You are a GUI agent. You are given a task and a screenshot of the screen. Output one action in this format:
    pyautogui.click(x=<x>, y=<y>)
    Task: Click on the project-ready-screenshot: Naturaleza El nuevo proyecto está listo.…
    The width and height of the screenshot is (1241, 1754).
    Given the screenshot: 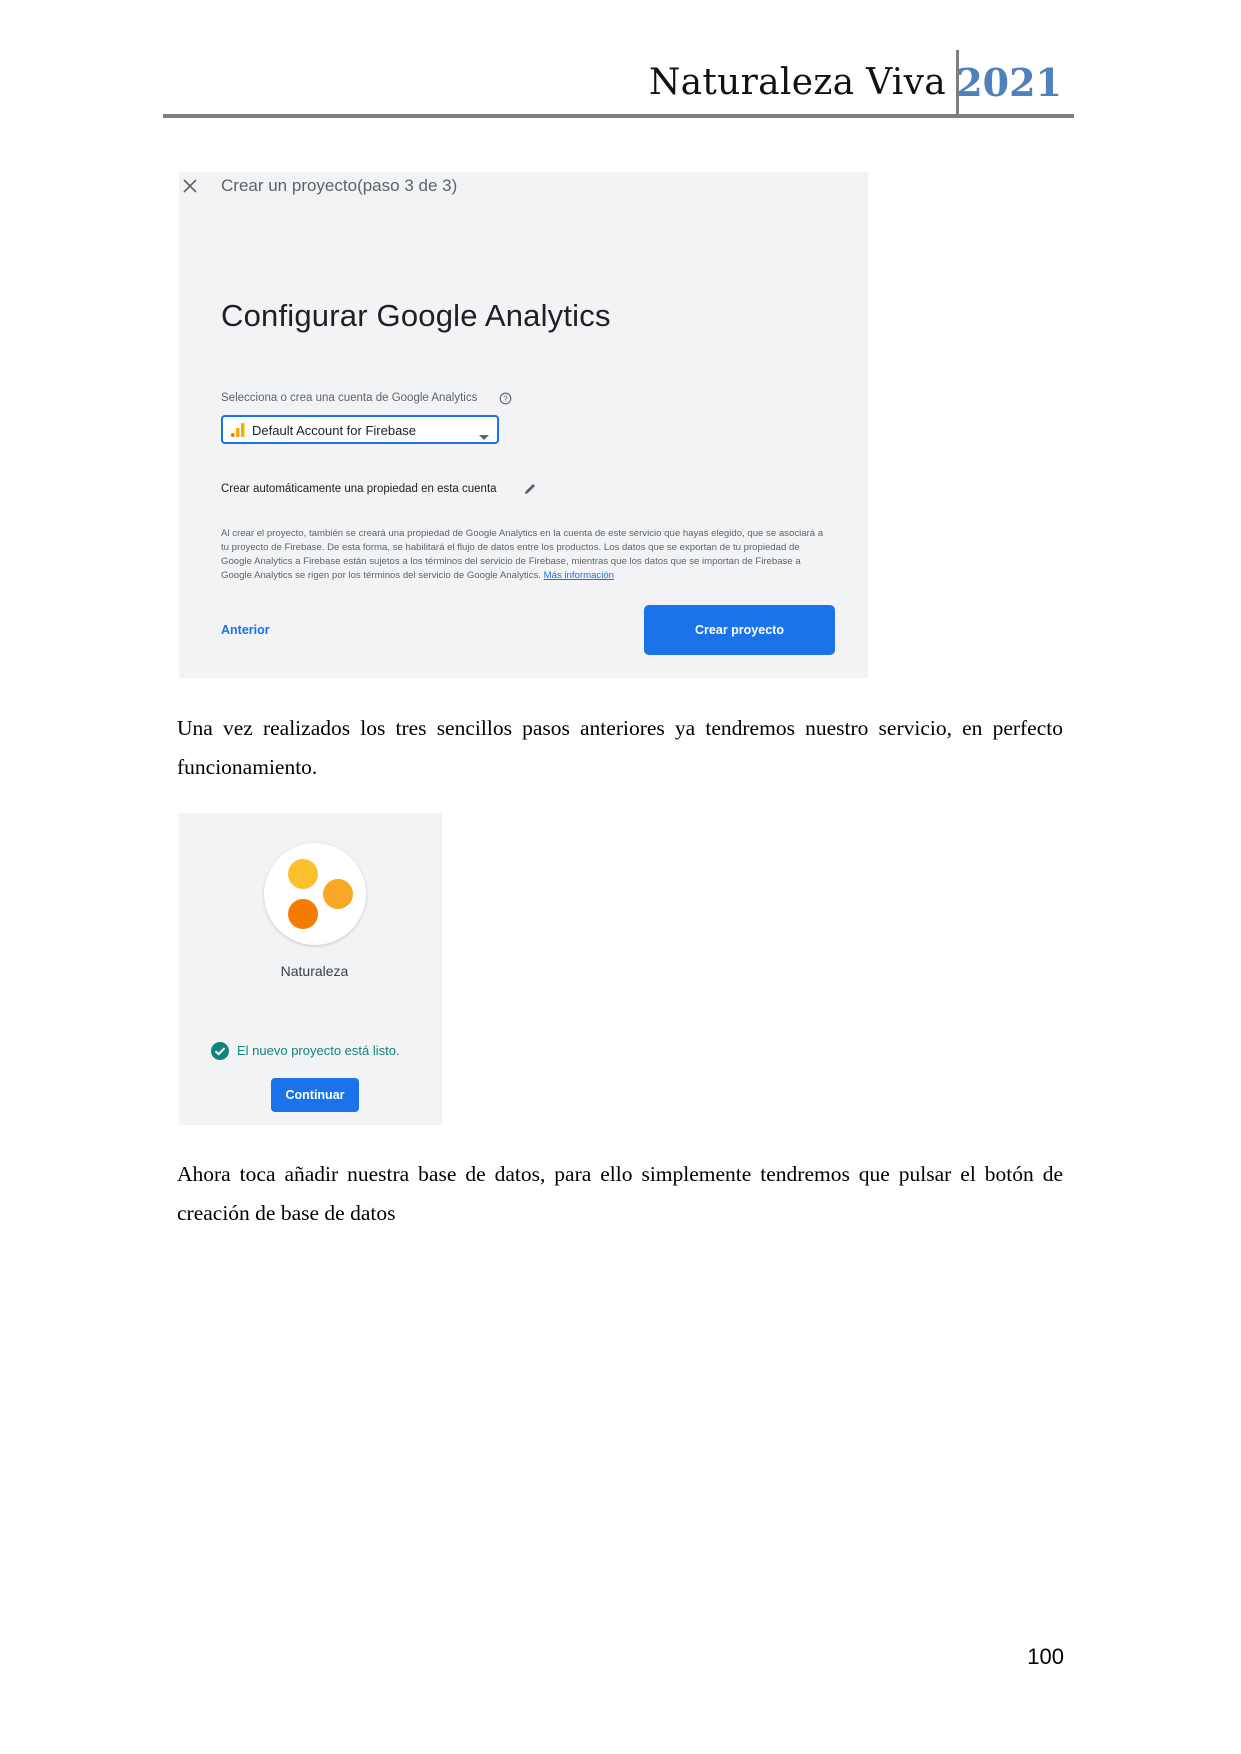 What is the action you would take?
    pyautogui.click(x=310, y=969)
    